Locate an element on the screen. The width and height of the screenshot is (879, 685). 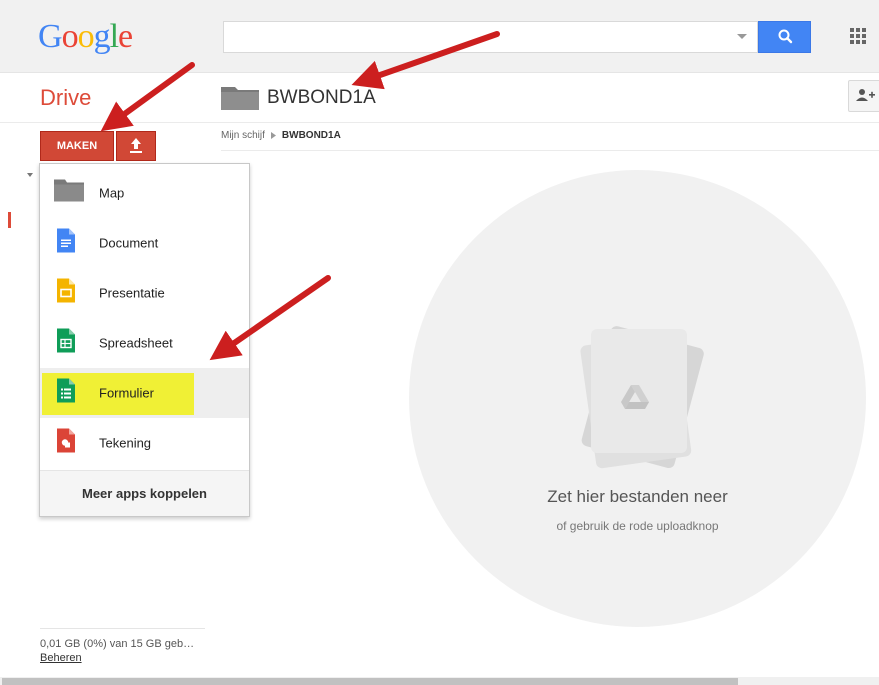
menu-item-folder: Map is located at coordinates (144, 193).